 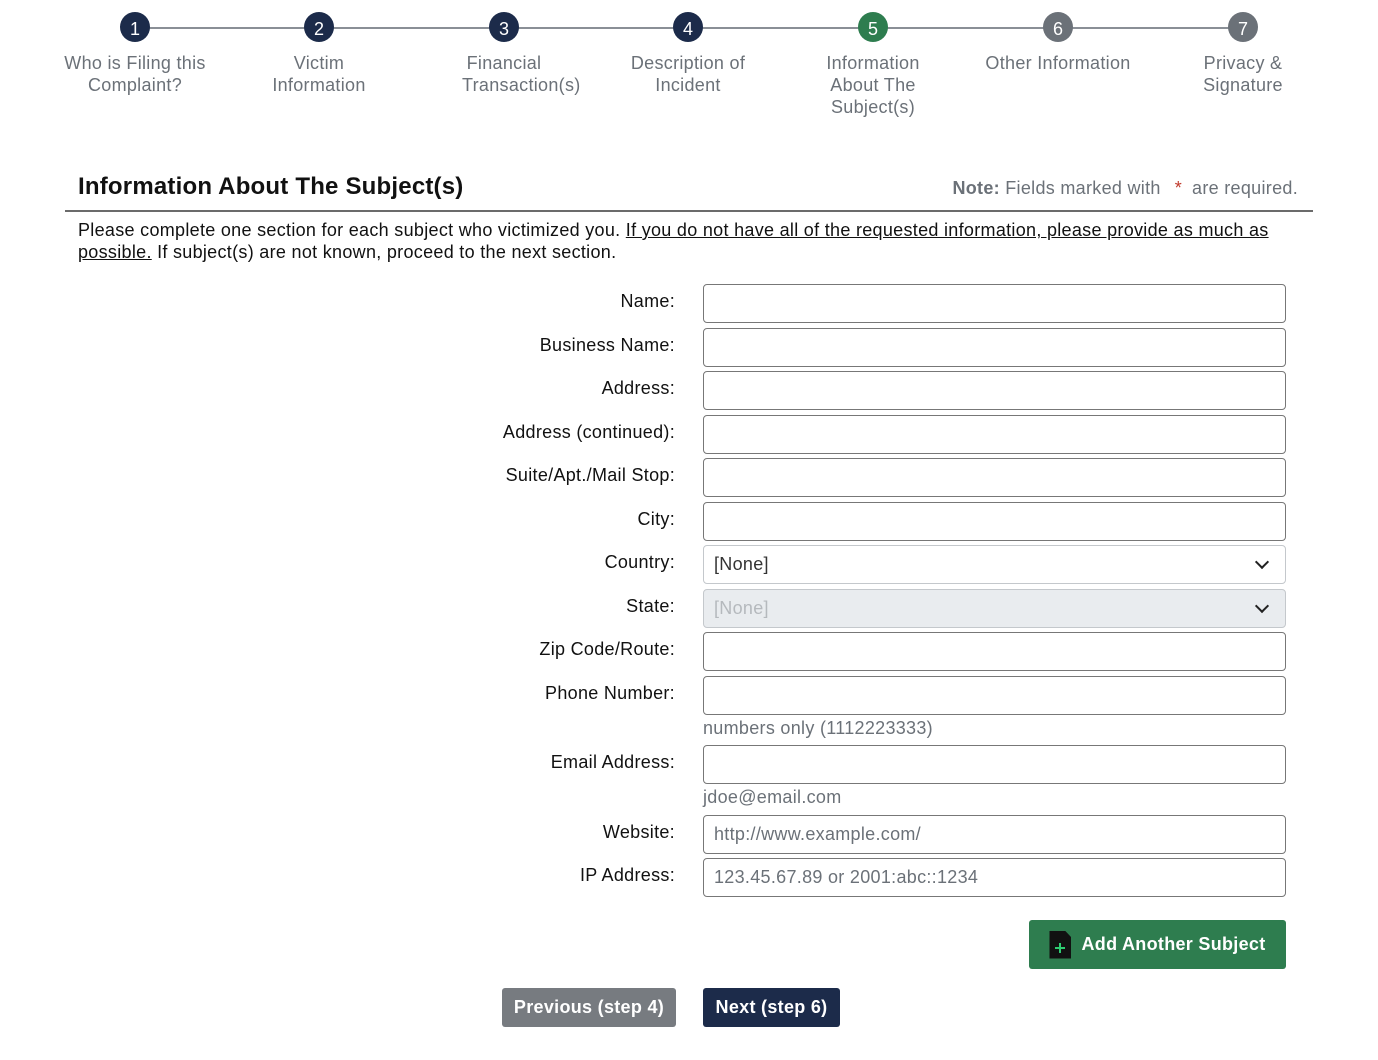 I want to click on state-select: [None], so click(x=994, y=608).